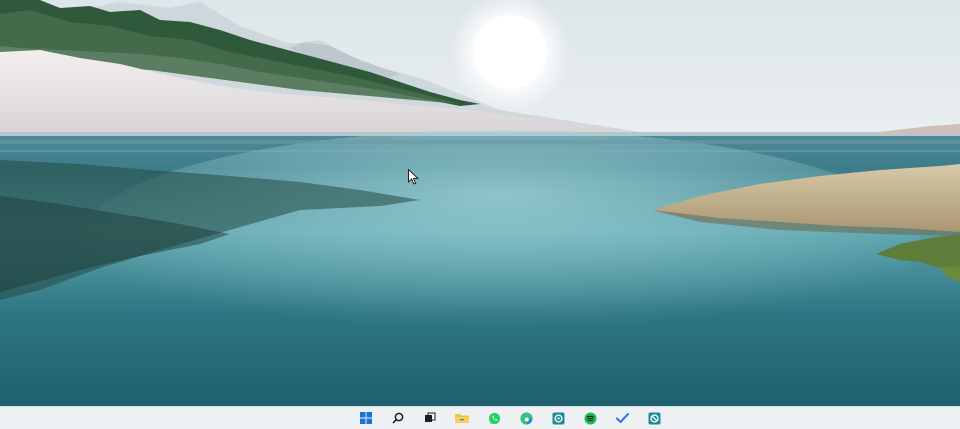 The width and height of the screenshot is (960, 429). I want to click on windows-logo-icon, so click(366, 418).